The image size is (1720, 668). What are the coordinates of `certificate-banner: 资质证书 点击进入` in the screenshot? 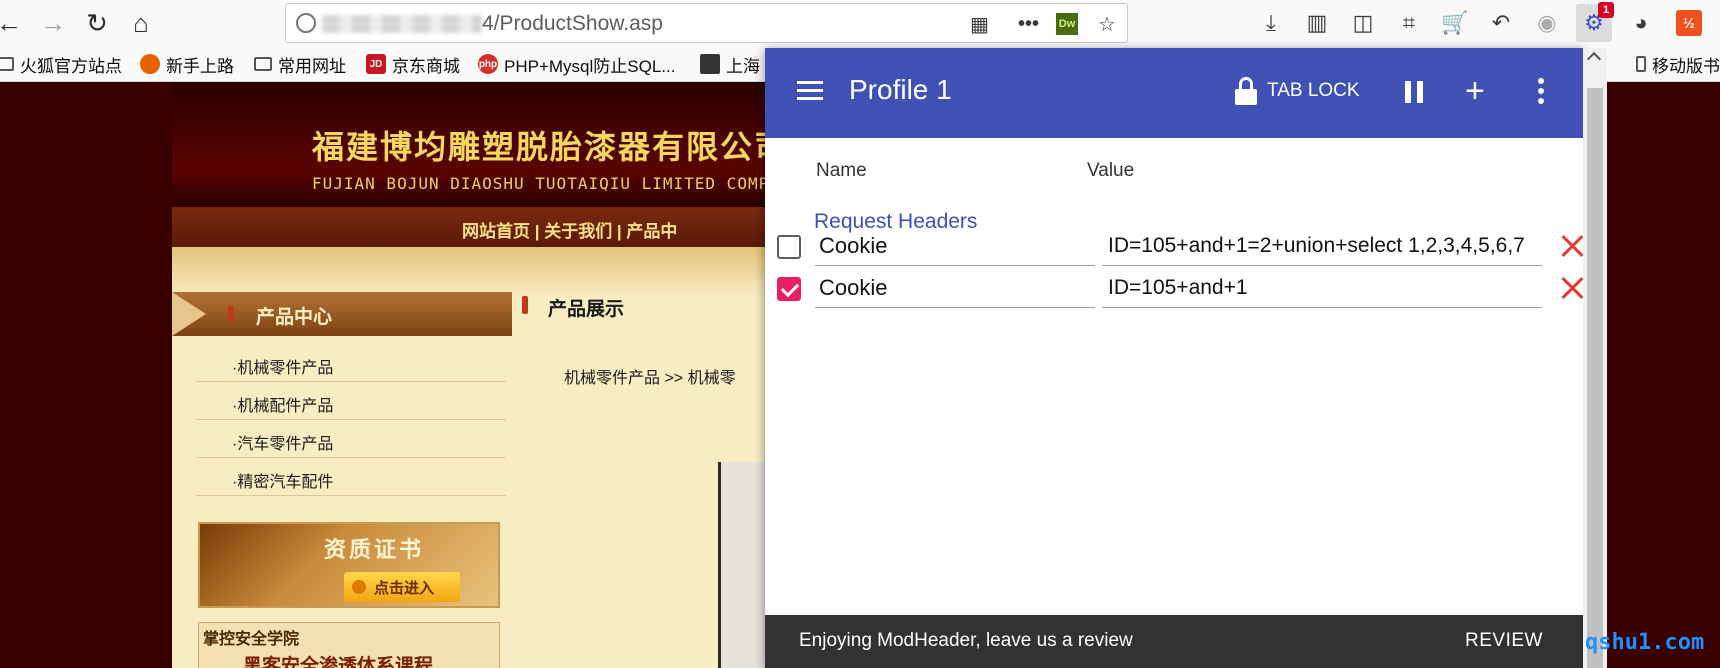 It's located at (349, 565).